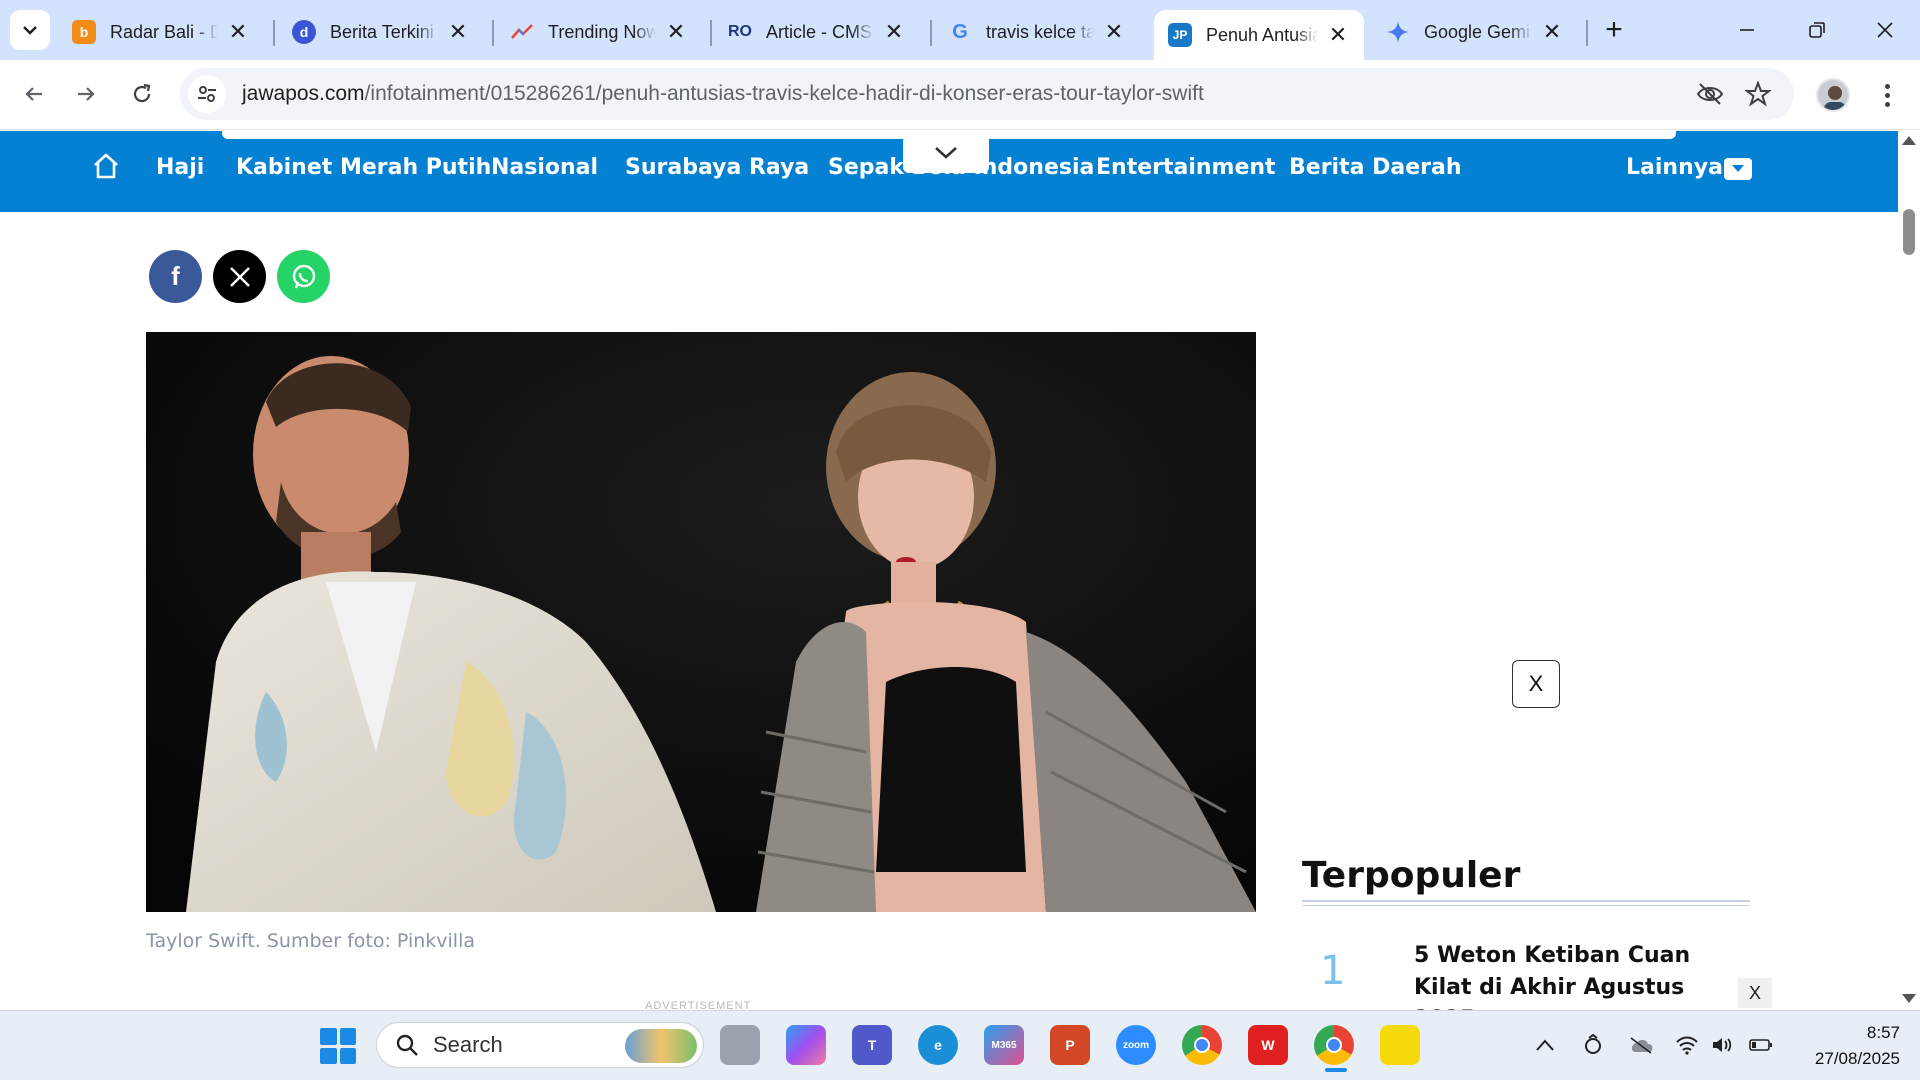  What do you see at coordinates (338, 1046) in the screenshot?
I see `windows-start-button` at bounding box center [338, 1046].